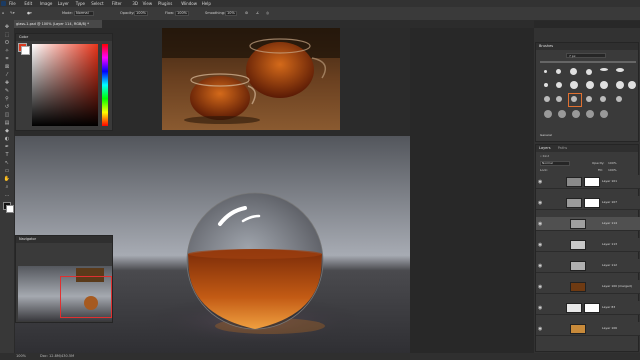  I want to click on menu-help: Help, so click(206, 3).